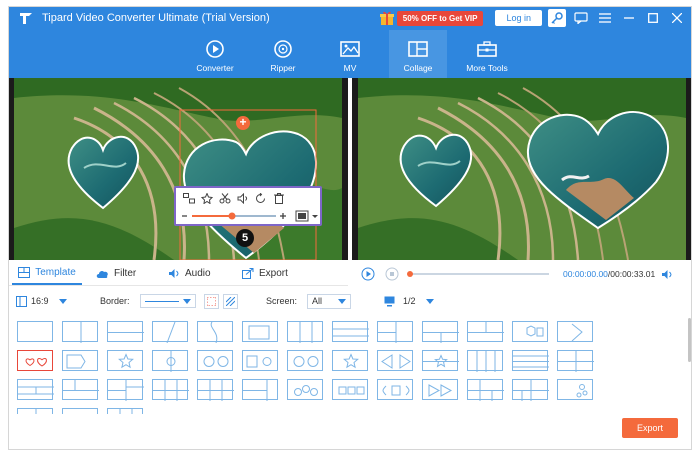  I want to click on nav-ripper: Ripper, so click(283, 54).